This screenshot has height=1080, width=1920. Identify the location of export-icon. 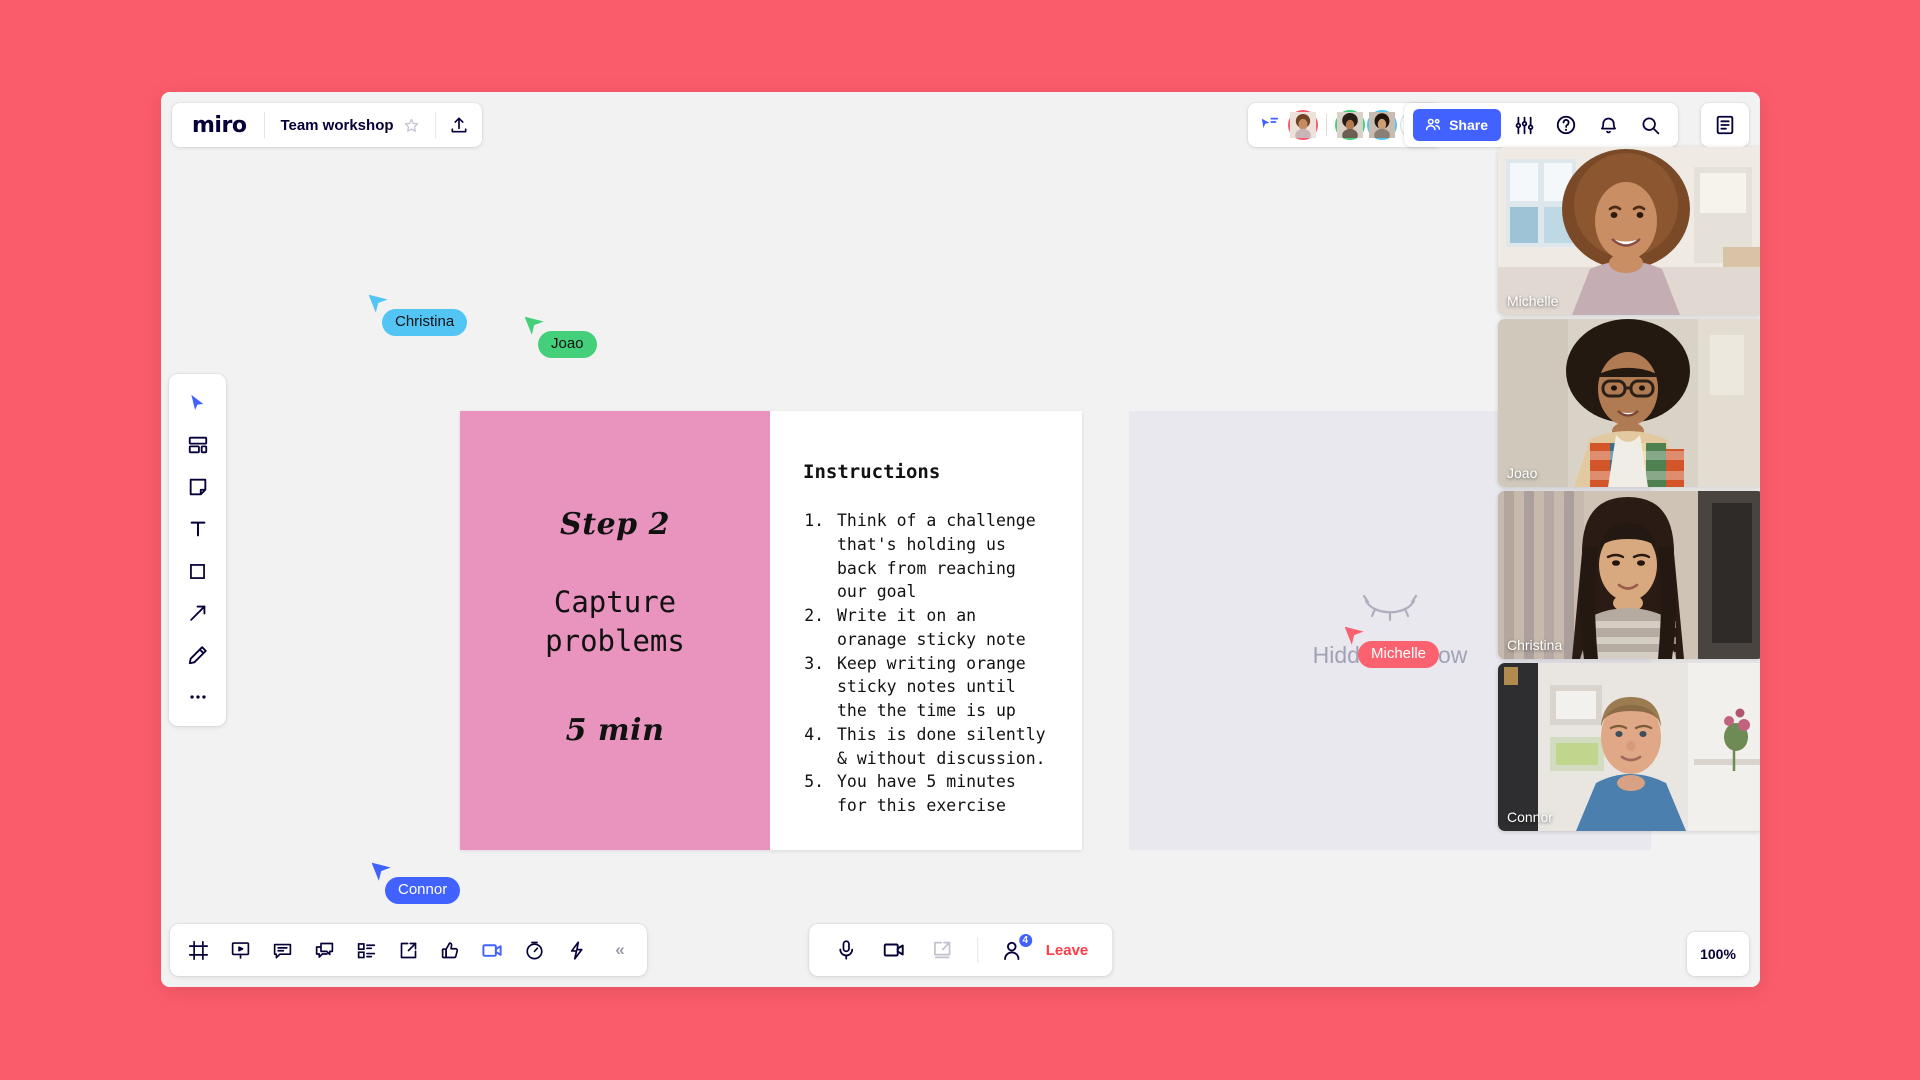
(408, 950).